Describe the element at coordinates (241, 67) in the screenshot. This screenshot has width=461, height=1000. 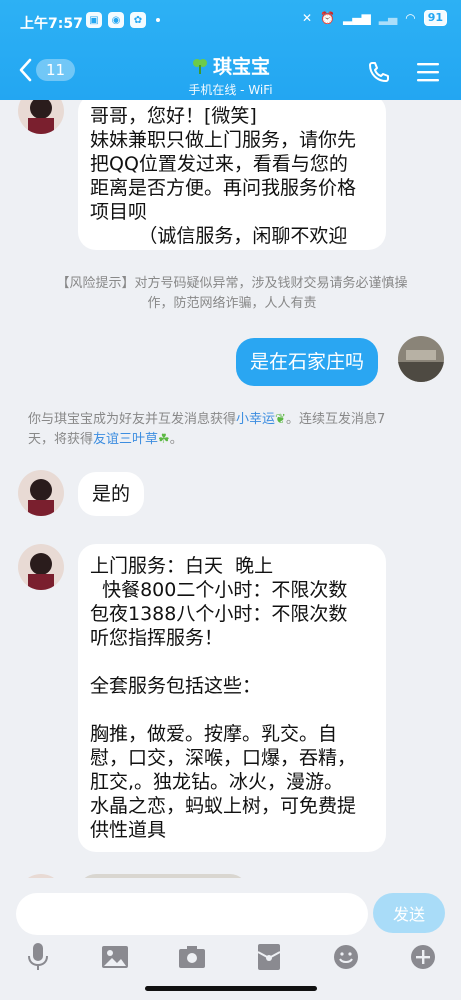
I see `contact-name: 琪宝宝` at that location.